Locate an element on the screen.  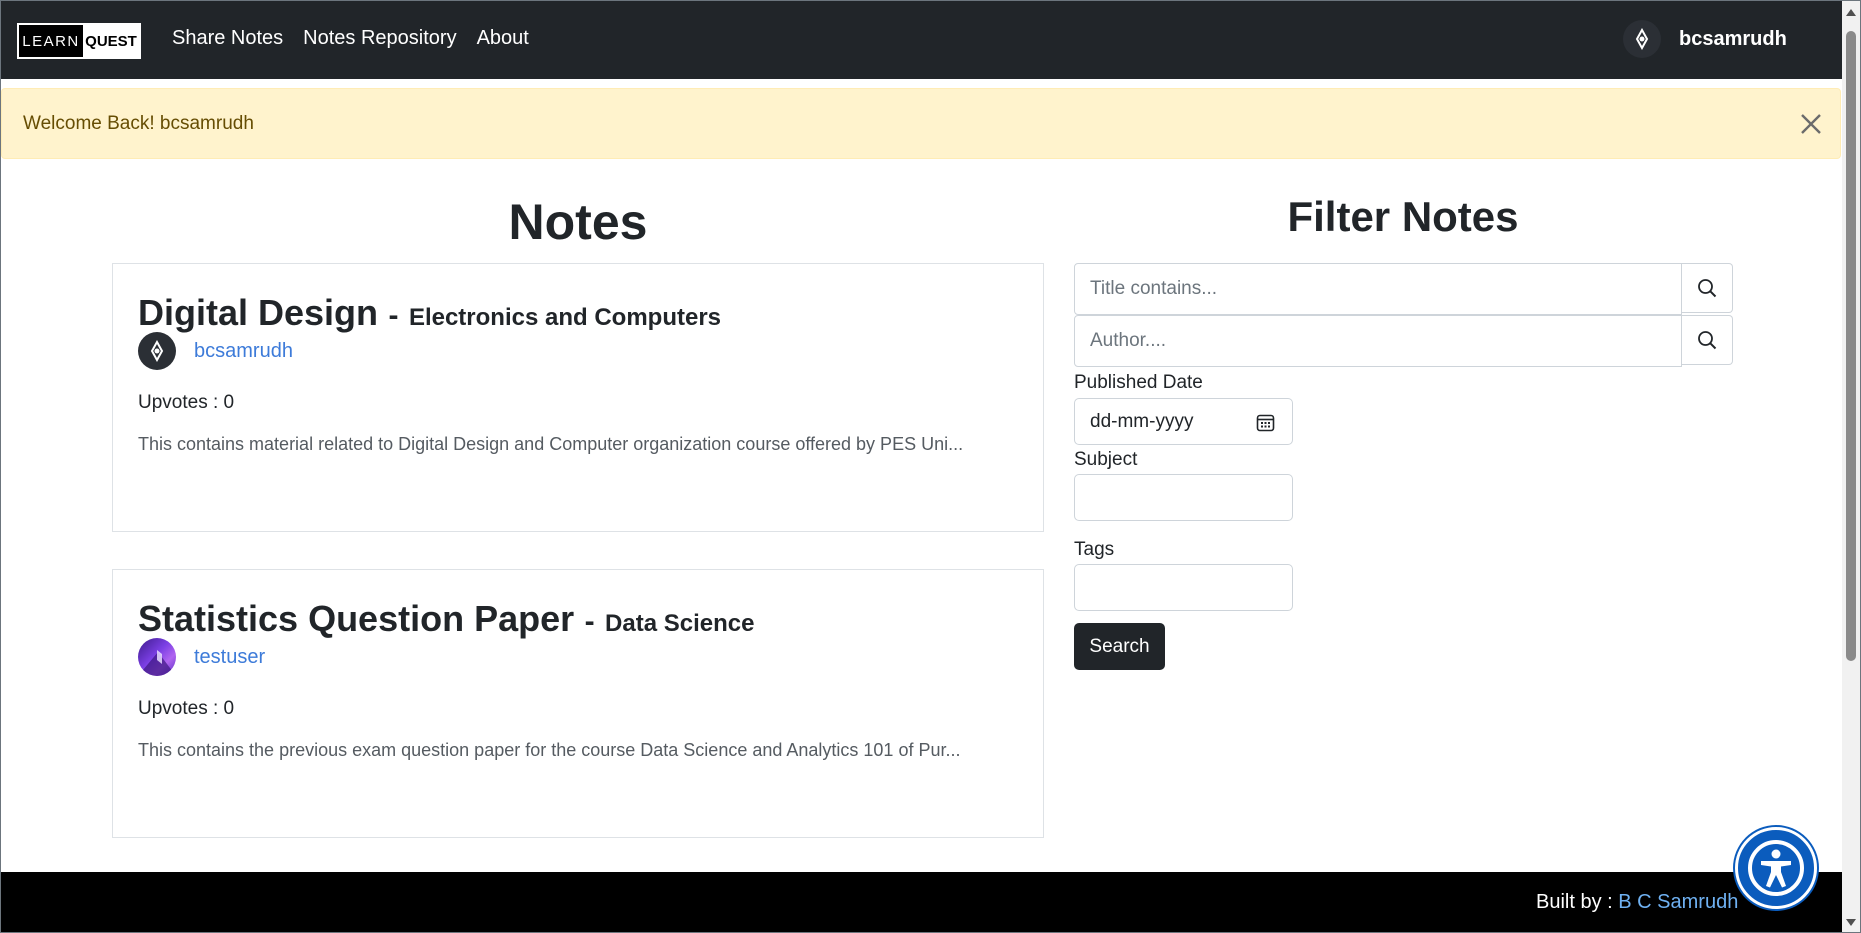
note-title: Digital Design is located at coordinates (258, 312).